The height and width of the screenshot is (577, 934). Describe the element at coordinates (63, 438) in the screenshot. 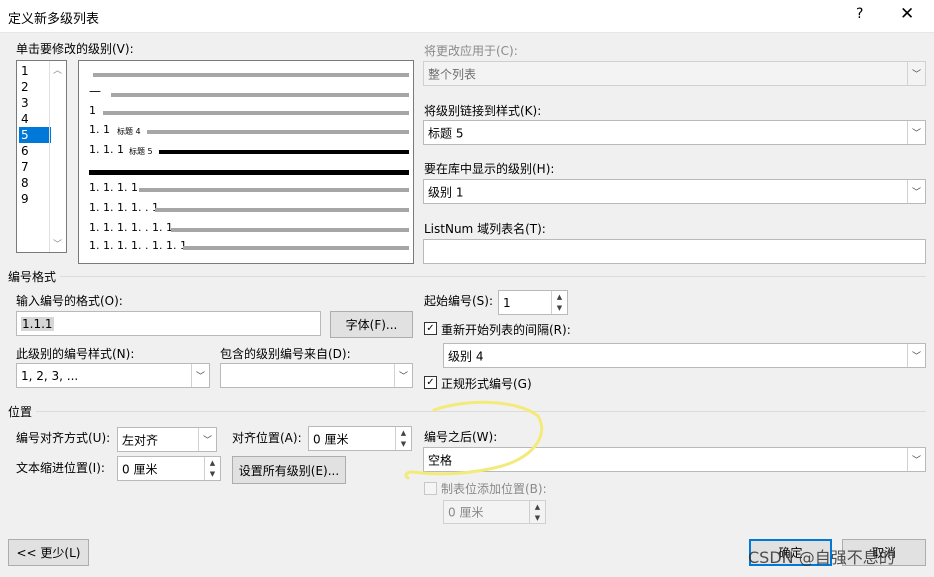

I see `alignment-label: 编号对齐方式(U):` at that location.